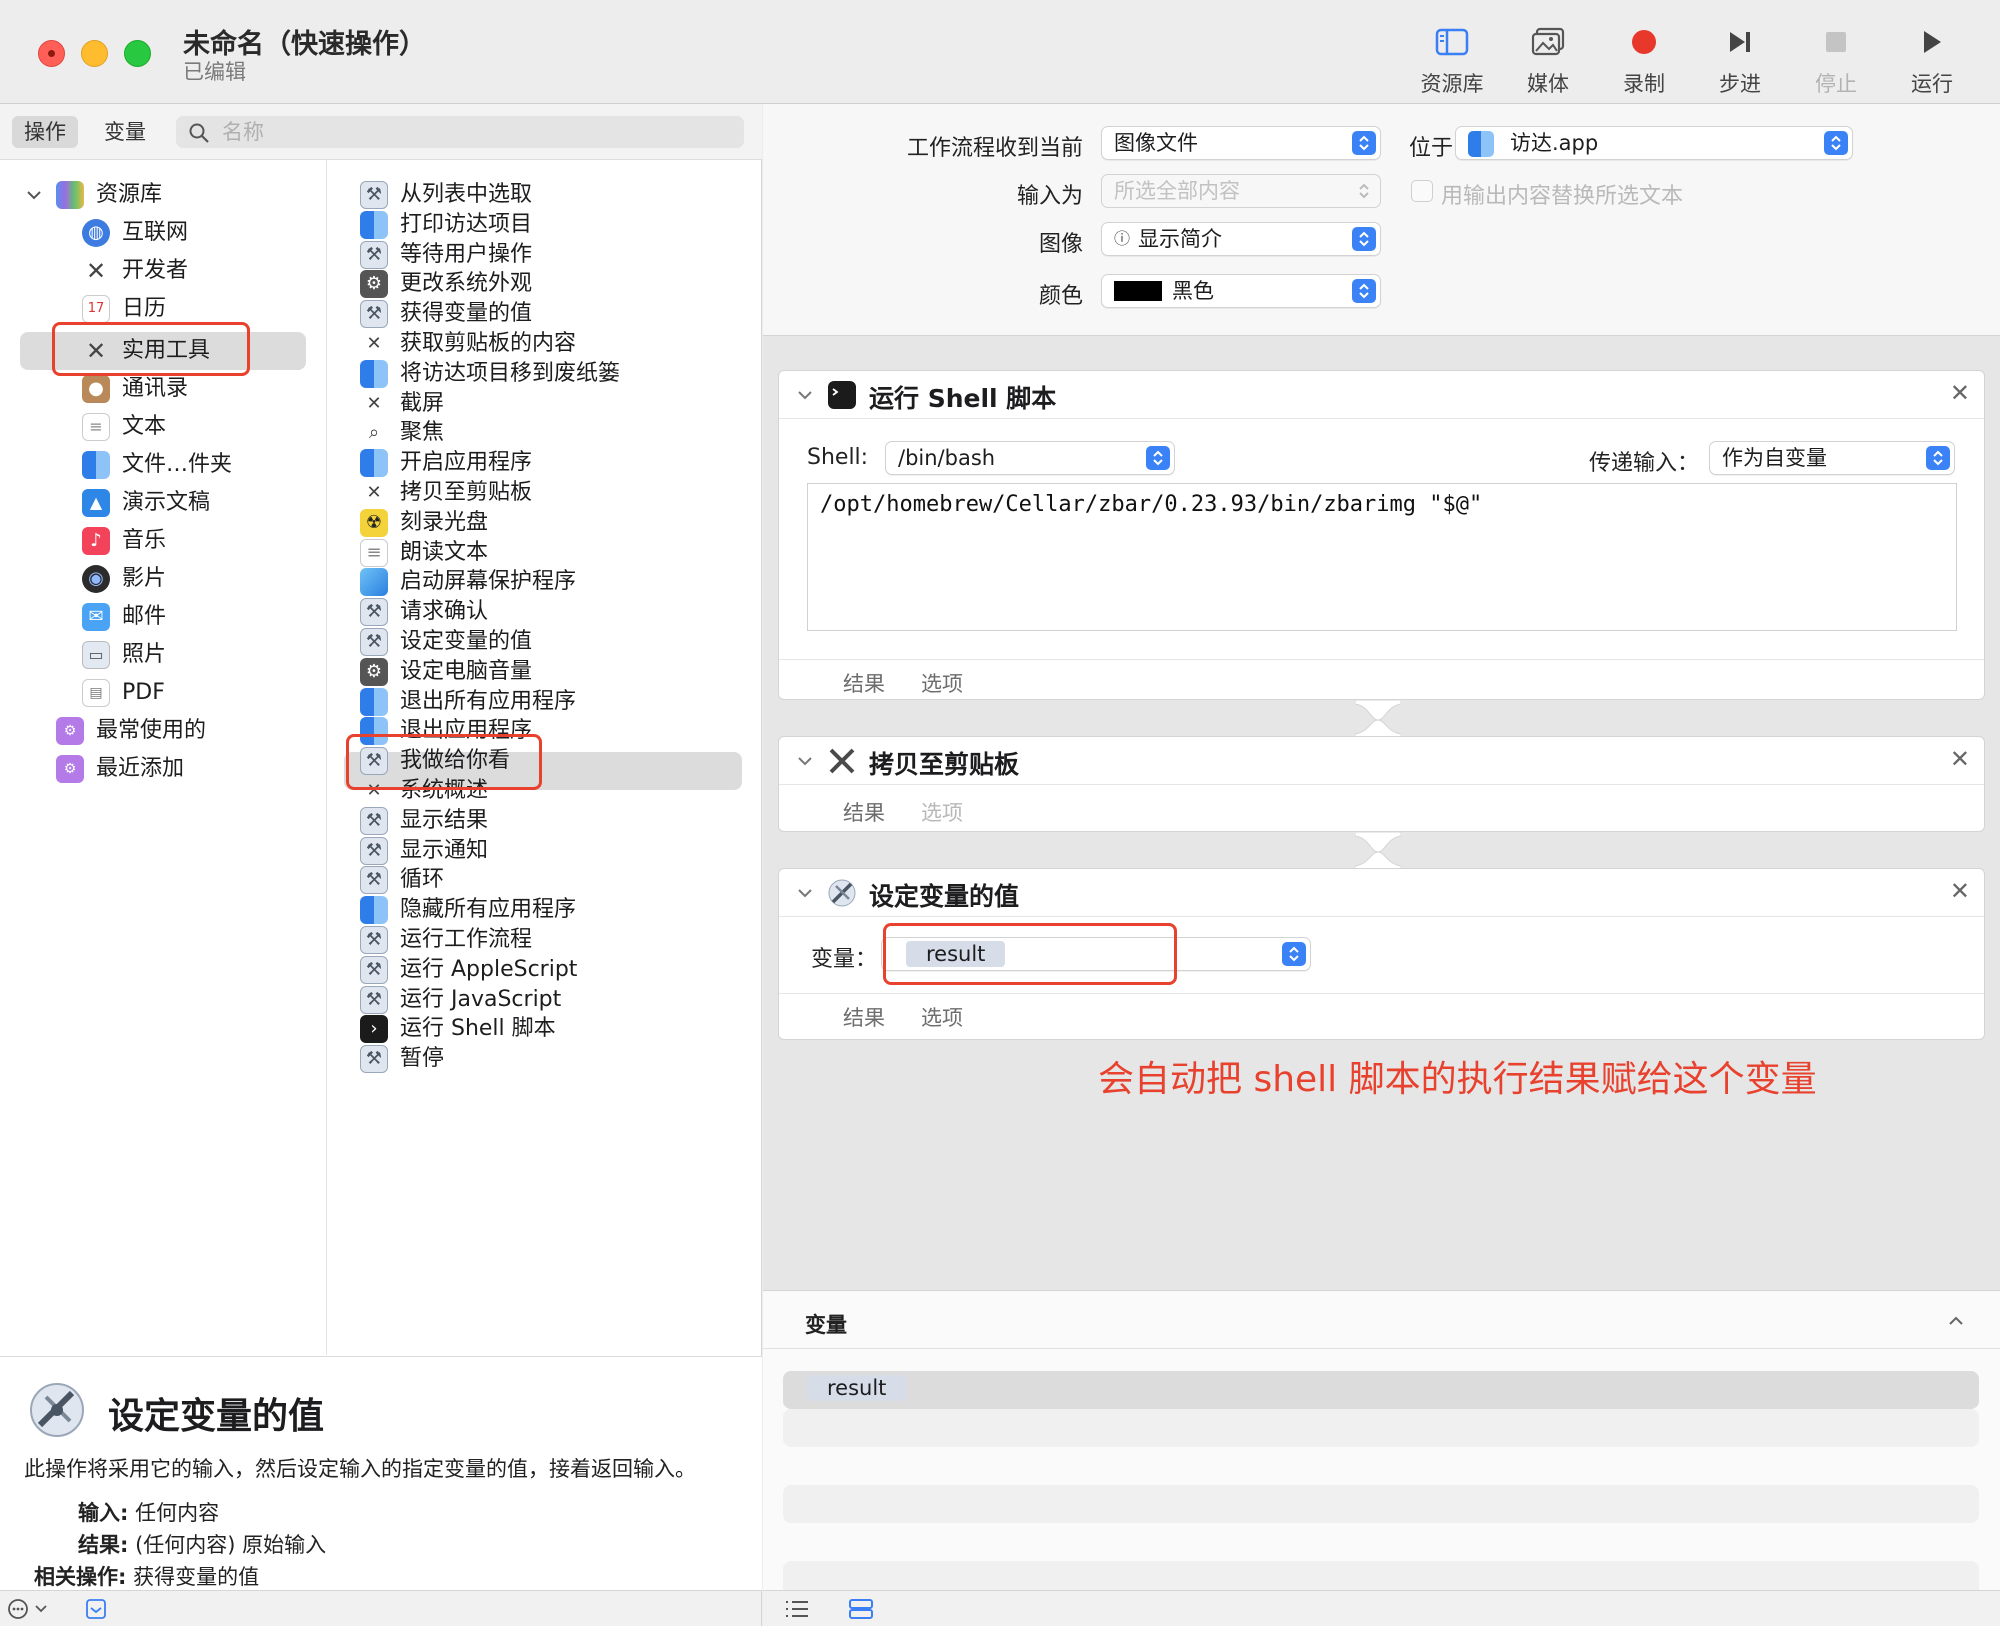 The height and width of the screenshot is (1626, 2000). Describe the element at coordinates (1654, 143) in the screenshot. I see `in-app-popup: 访达.app` at that location.